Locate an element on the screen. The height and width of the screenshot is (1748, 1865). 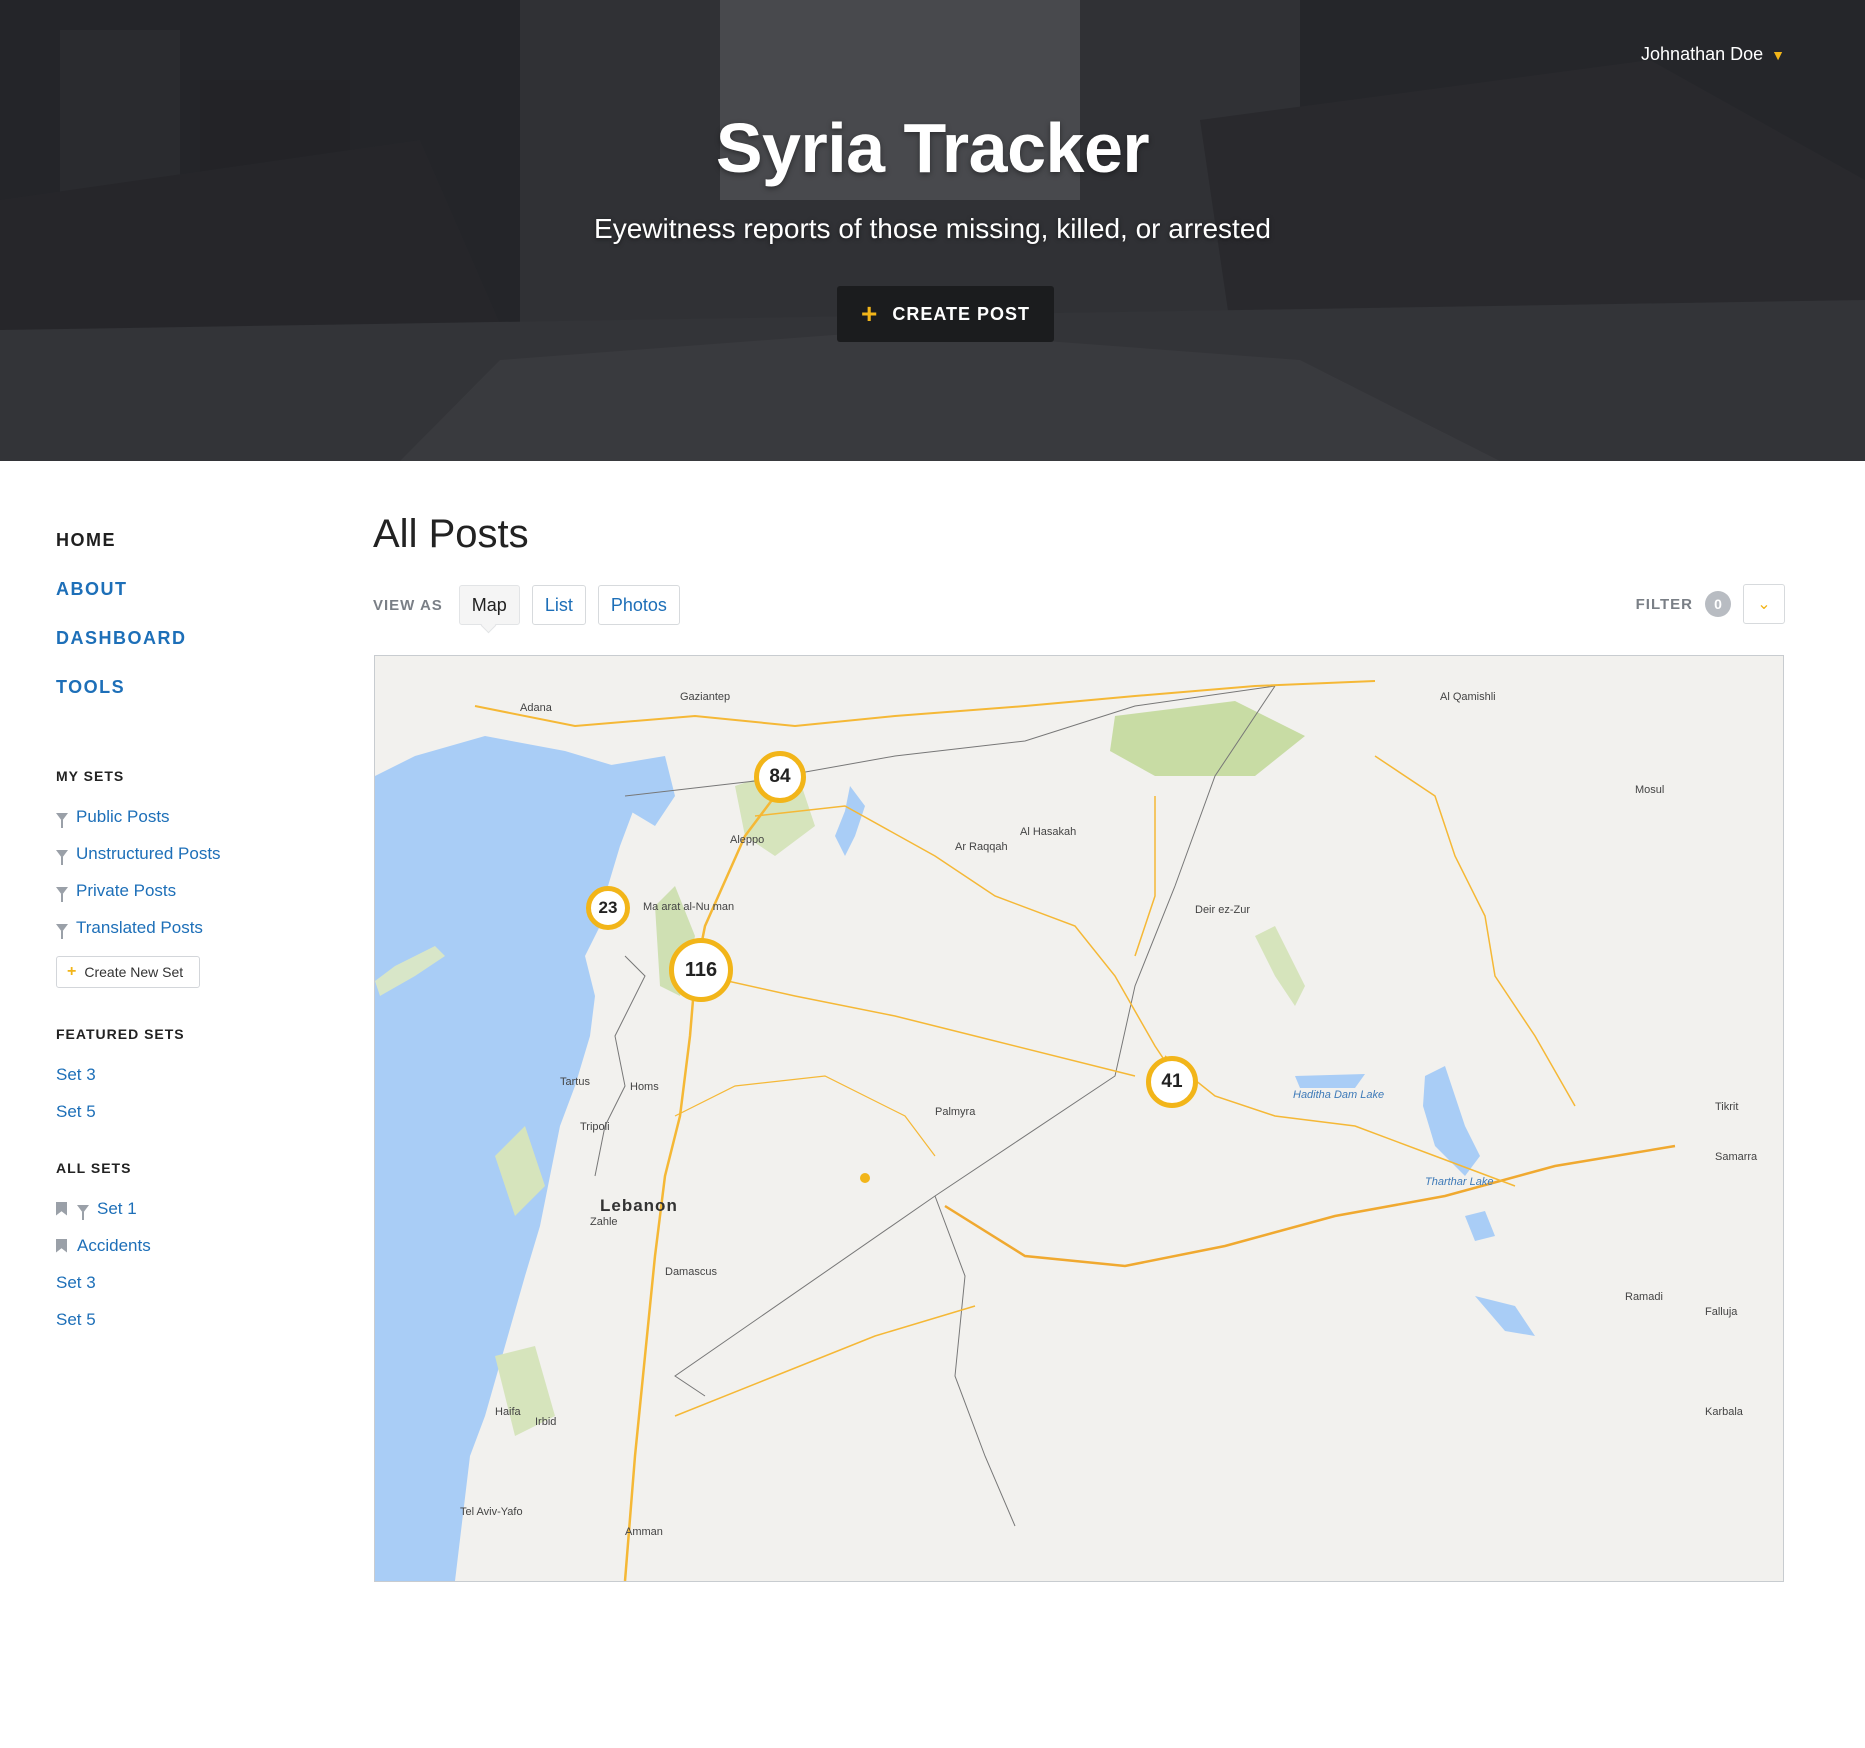
map-label: Ramadi is located at coordinates (1644, 1297).